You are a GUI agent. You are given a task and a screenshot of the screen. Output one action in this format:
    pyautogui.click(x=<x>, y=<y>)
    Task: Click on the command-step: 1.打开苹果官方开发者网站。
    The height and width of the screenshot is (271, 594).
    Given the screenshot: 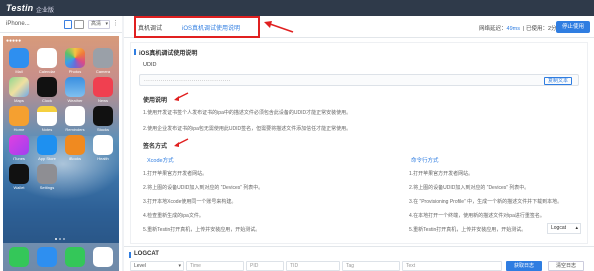 What is the action you would take?
    pyautogui.click(x=441, y=174)
    